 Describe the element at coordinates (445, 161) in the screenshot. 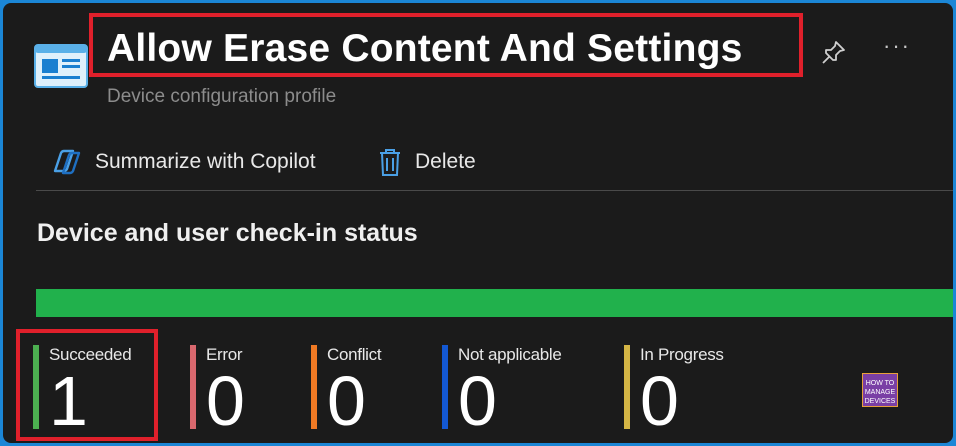

I see `delete-button-label: Delete` at that location.